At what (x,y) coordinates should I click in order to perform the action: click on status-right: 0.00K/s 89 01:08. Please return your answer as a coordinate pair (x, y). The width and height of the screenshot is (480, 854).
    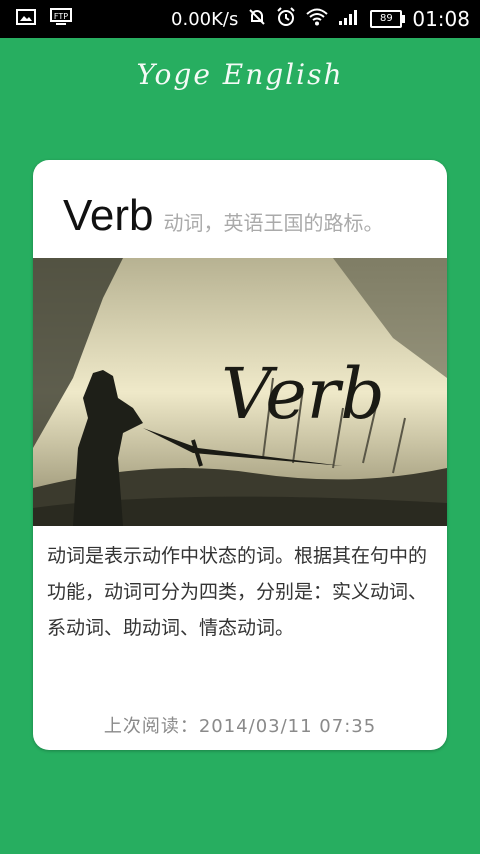
    Looking at the image, I should click on (325, 19).